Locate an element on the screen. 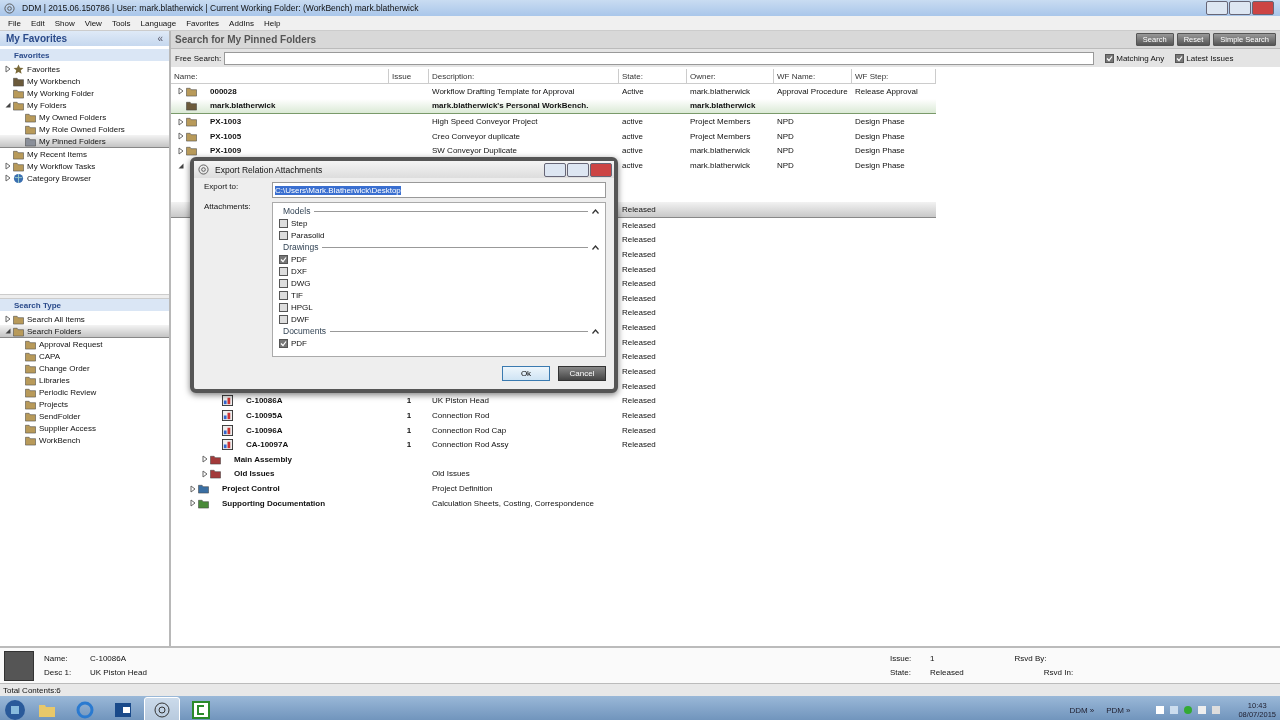  sidebar-item: My Role Owned Folders is located at coordinates (82, 129).